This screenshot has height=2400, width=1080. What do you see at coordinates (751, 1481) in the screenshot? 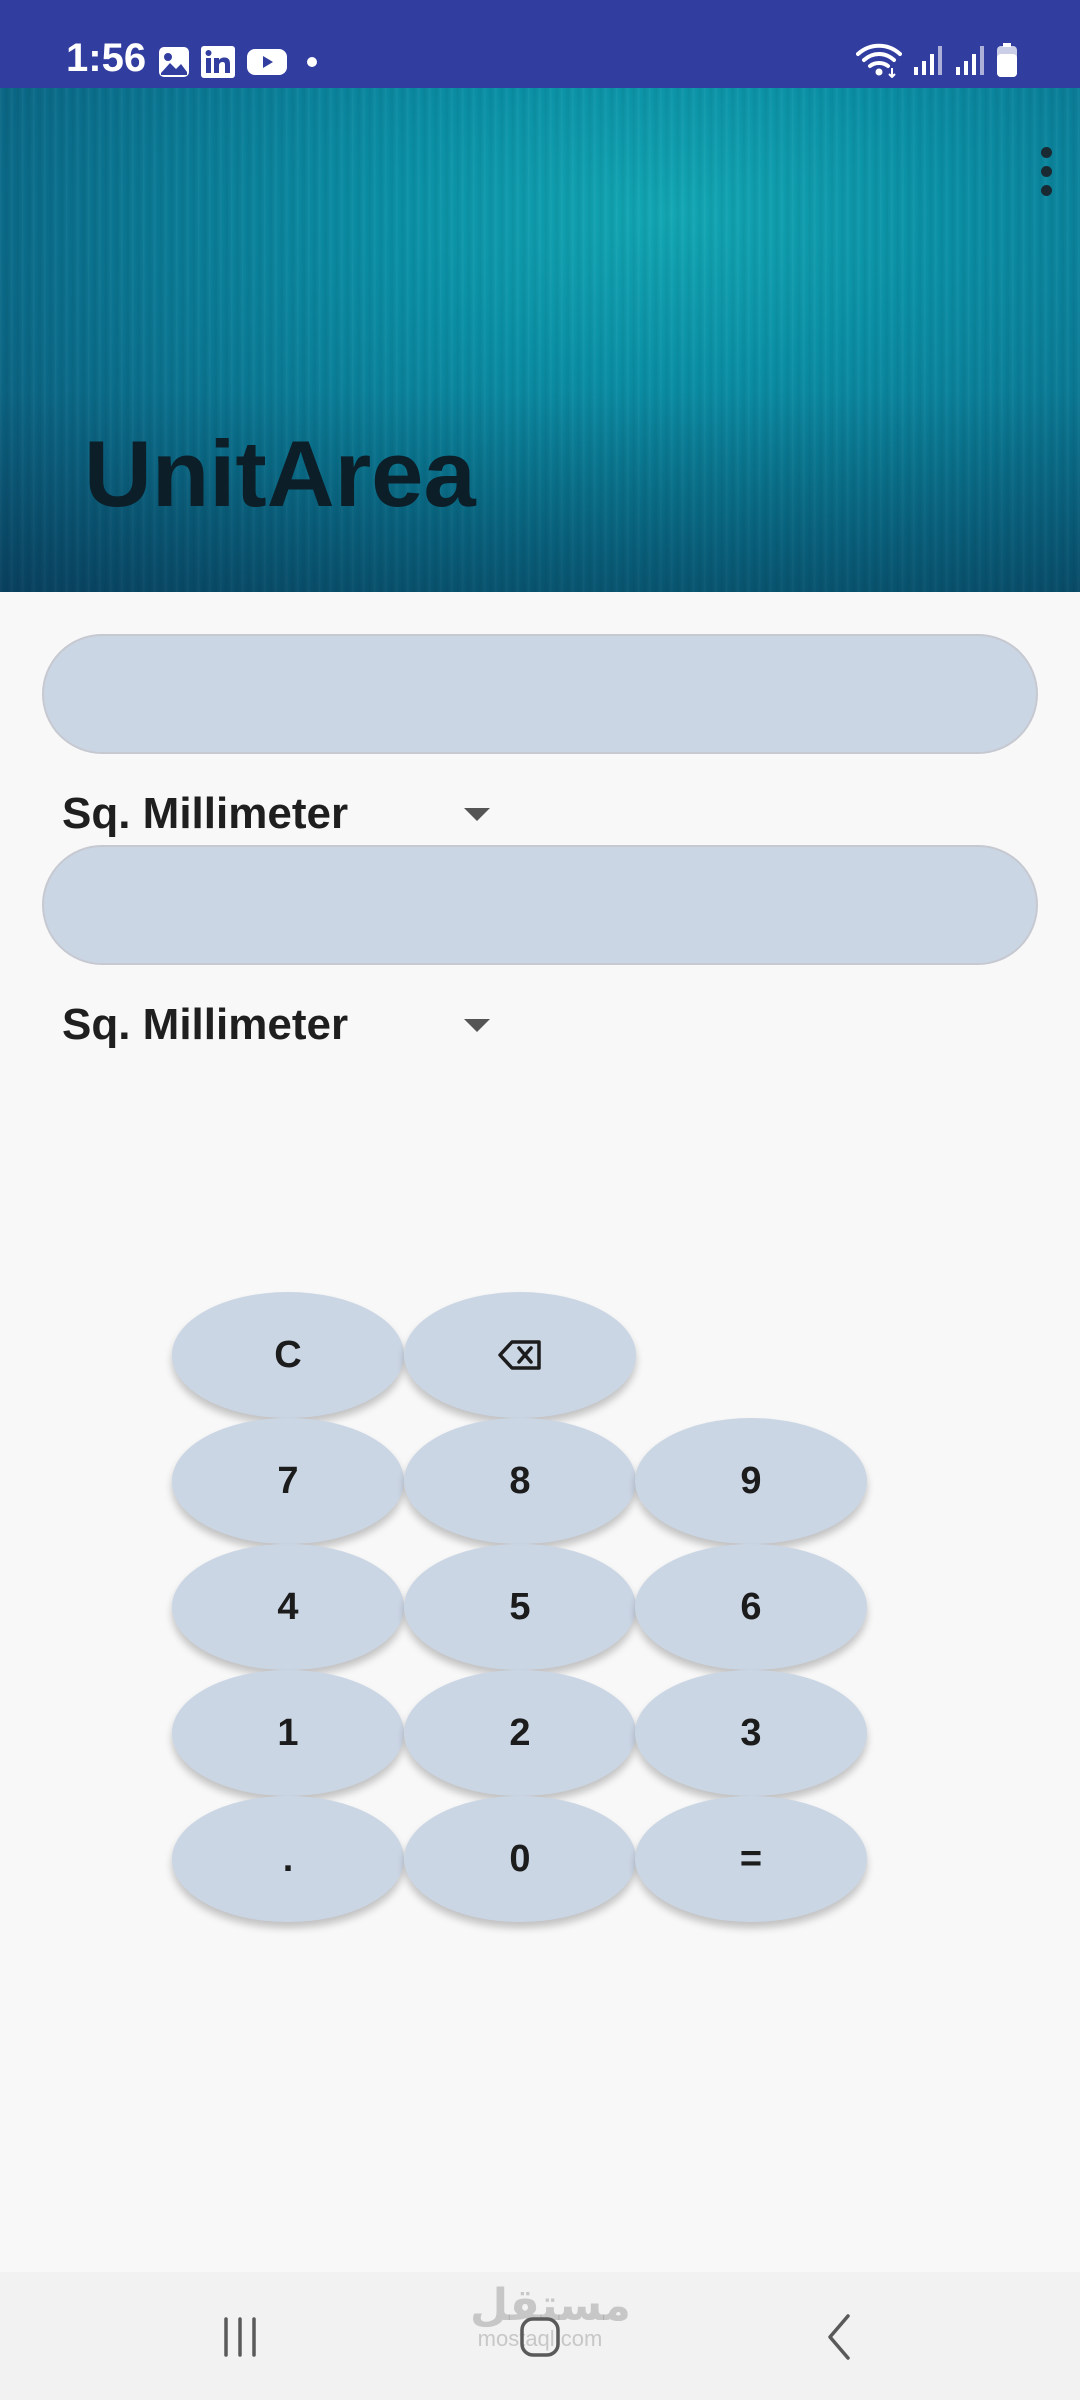
I see `key-9: 9` at bounding box center [751, 1481].